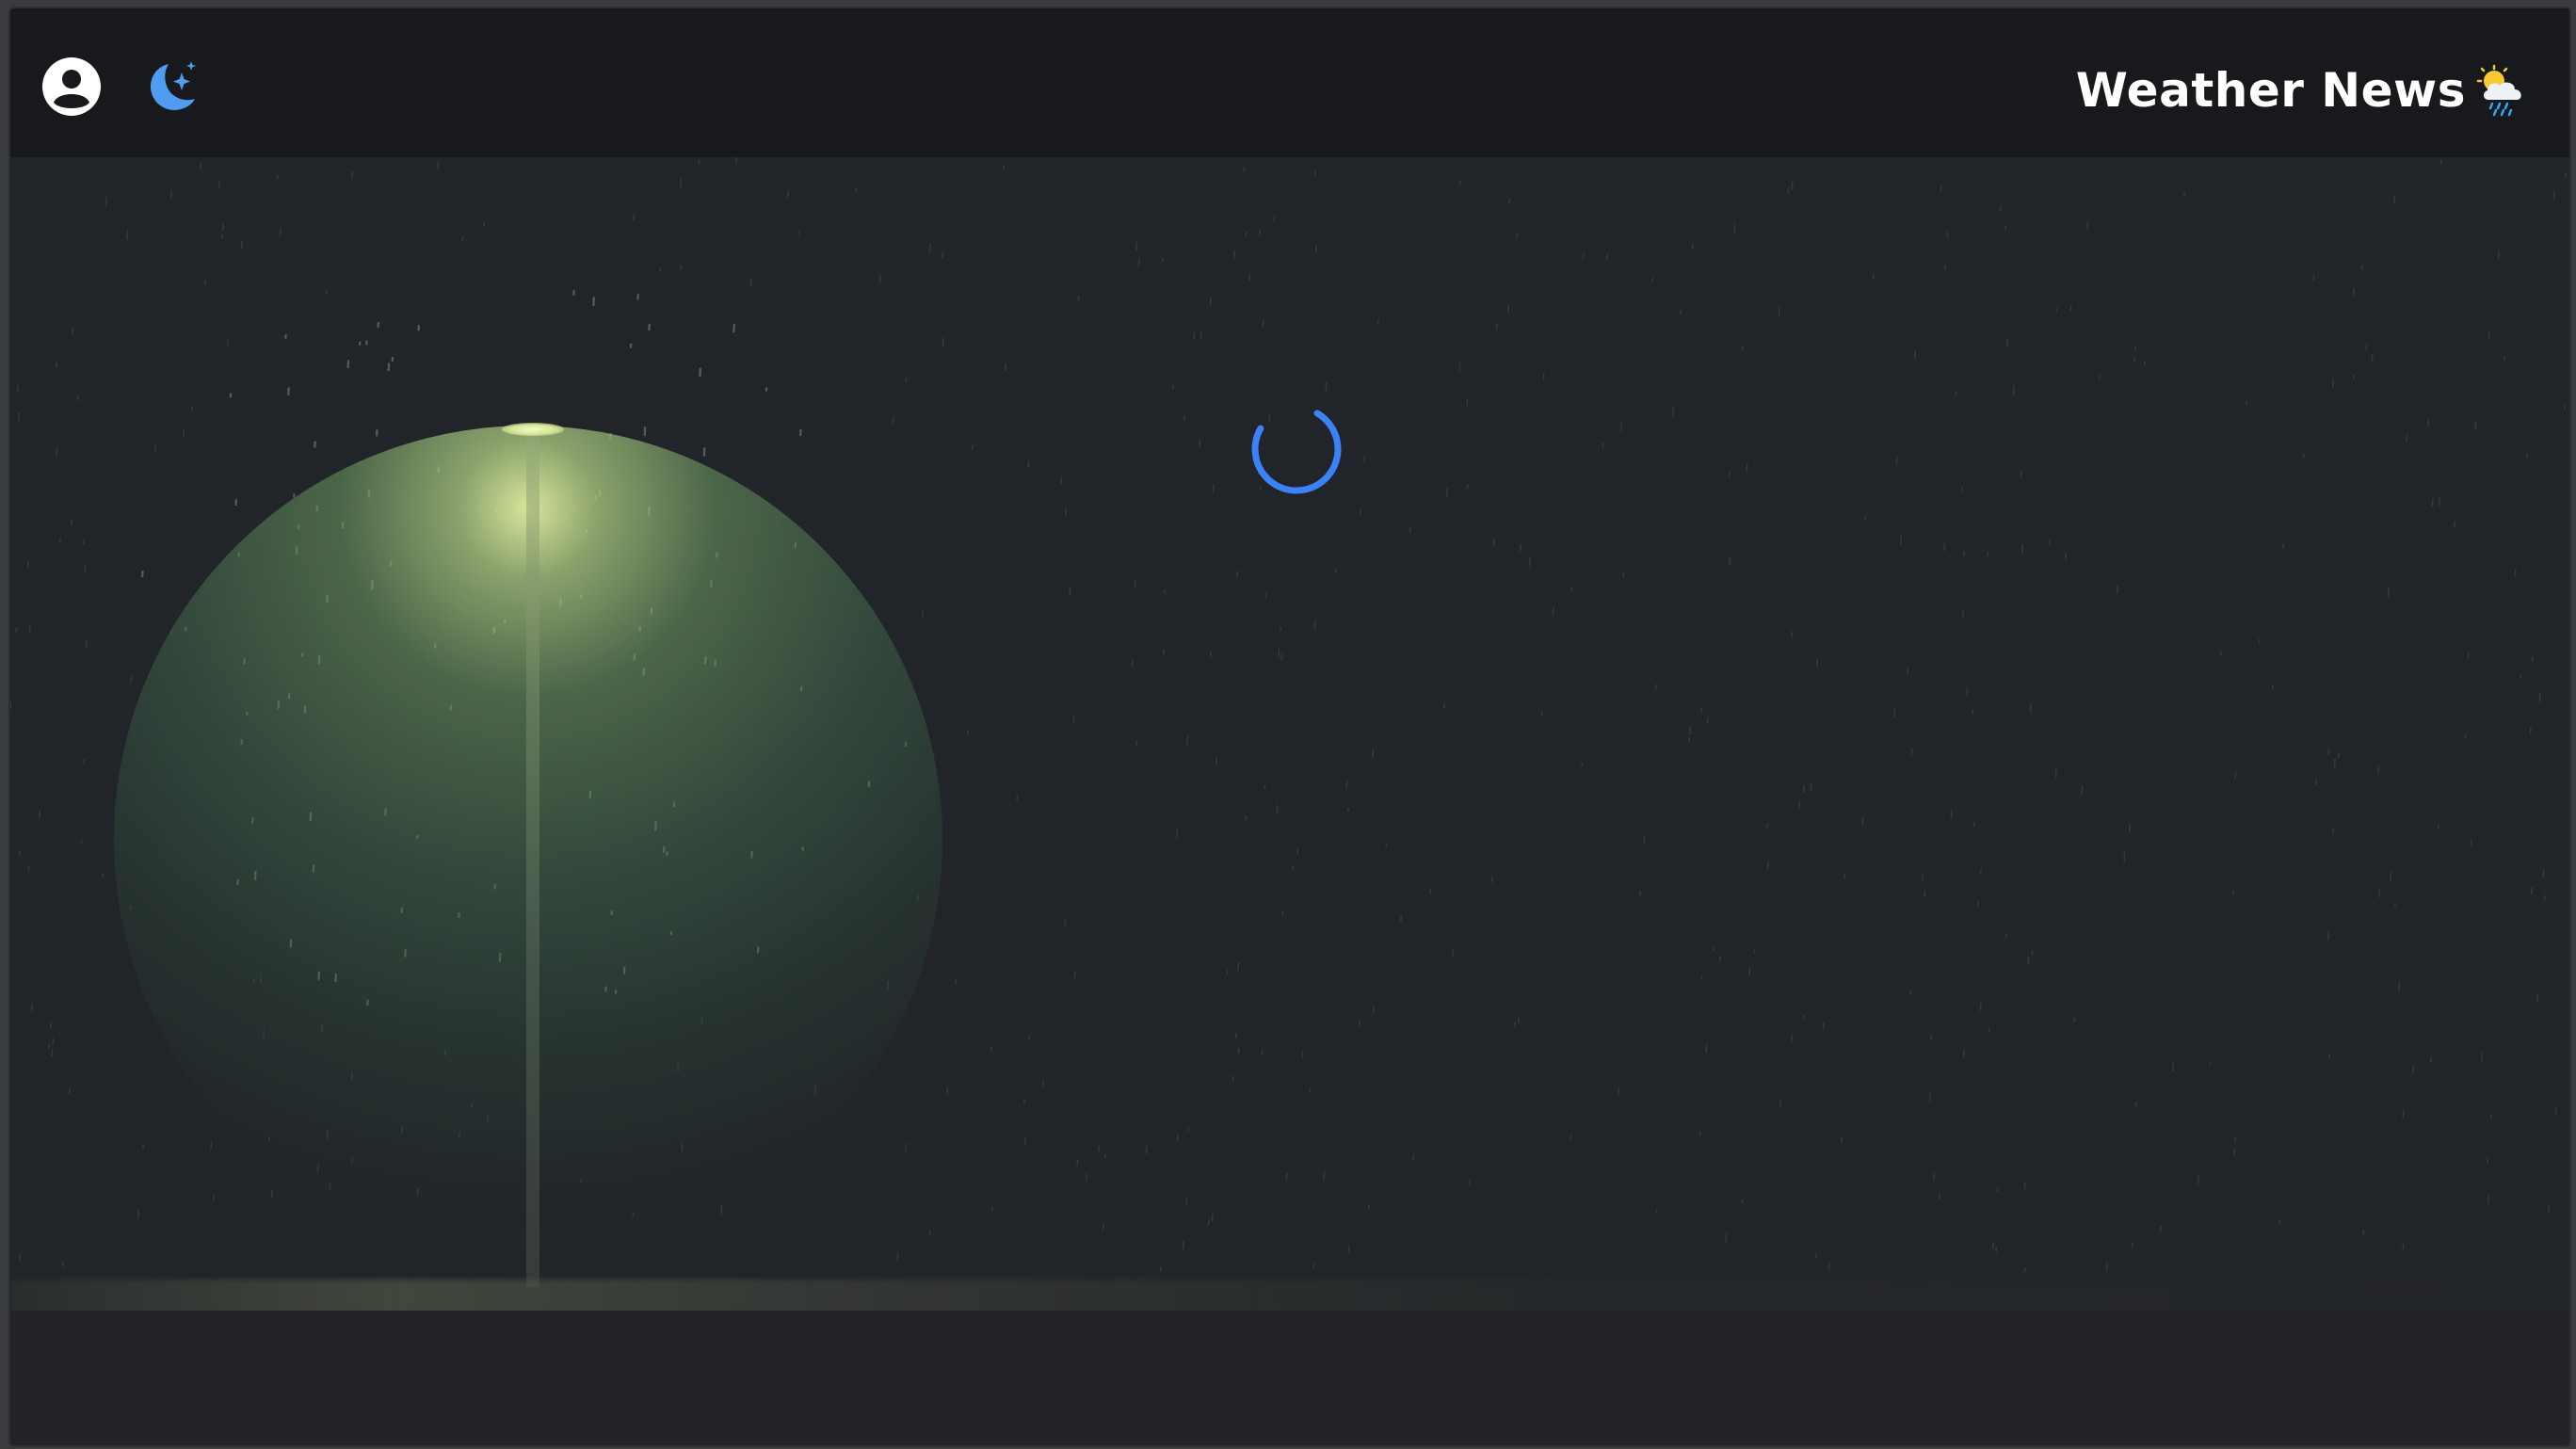 The image size is (2576, 1449). I want to click on user-account-button, so click(71, 87).